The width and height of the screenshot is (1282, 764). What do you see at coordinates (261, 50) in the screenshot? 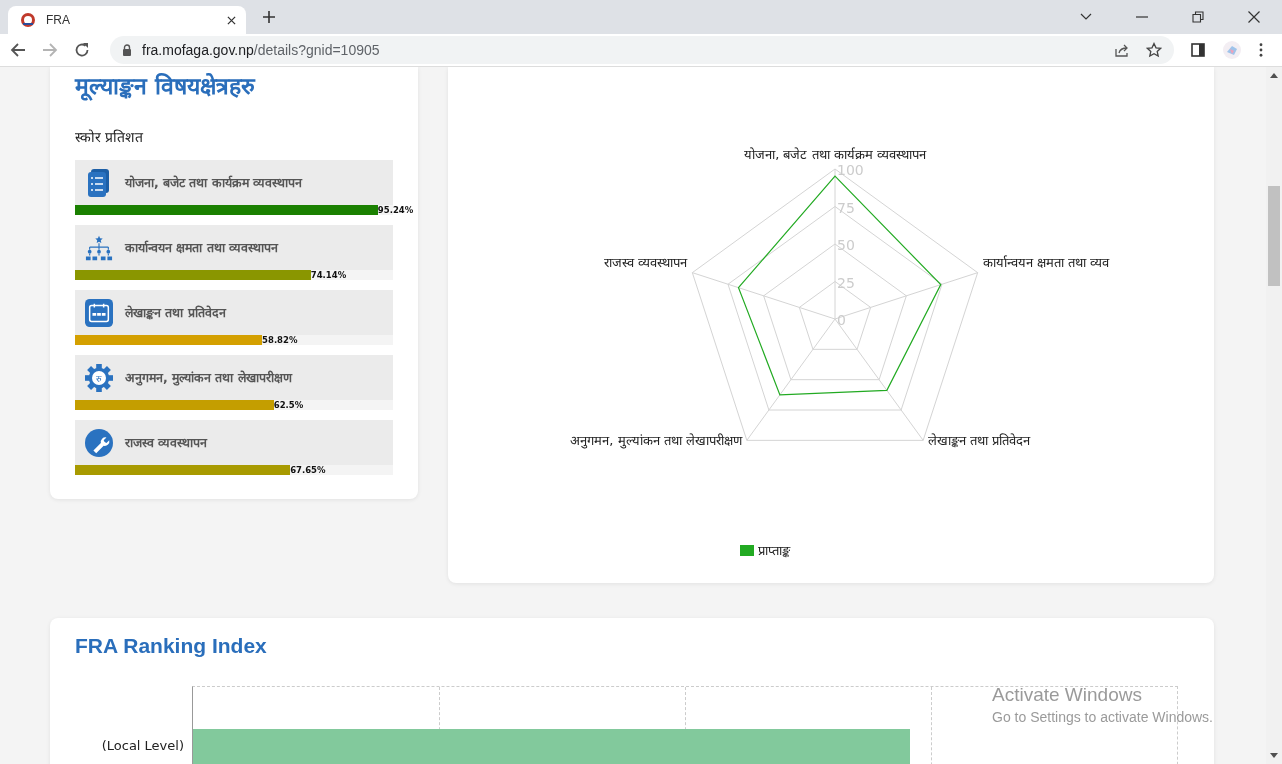
I see `url-text: fra.mofaga.gov.np/details?gnid=10905` at bounding box center [261, 50].